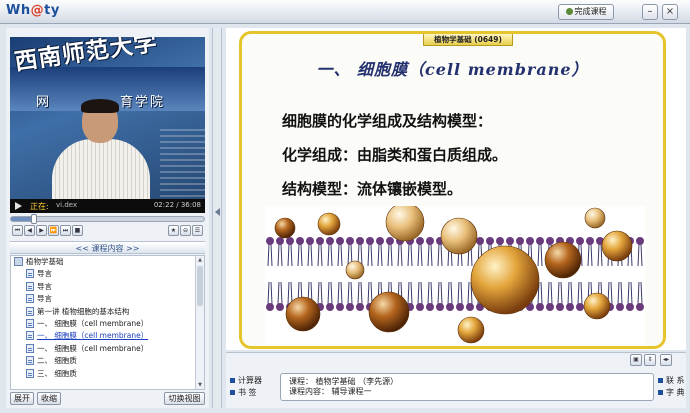  What do you see at coordinates (65, 230) in the screenshot?
I see `skip-forward-button: ⏭` at bounding box center [65, 230].